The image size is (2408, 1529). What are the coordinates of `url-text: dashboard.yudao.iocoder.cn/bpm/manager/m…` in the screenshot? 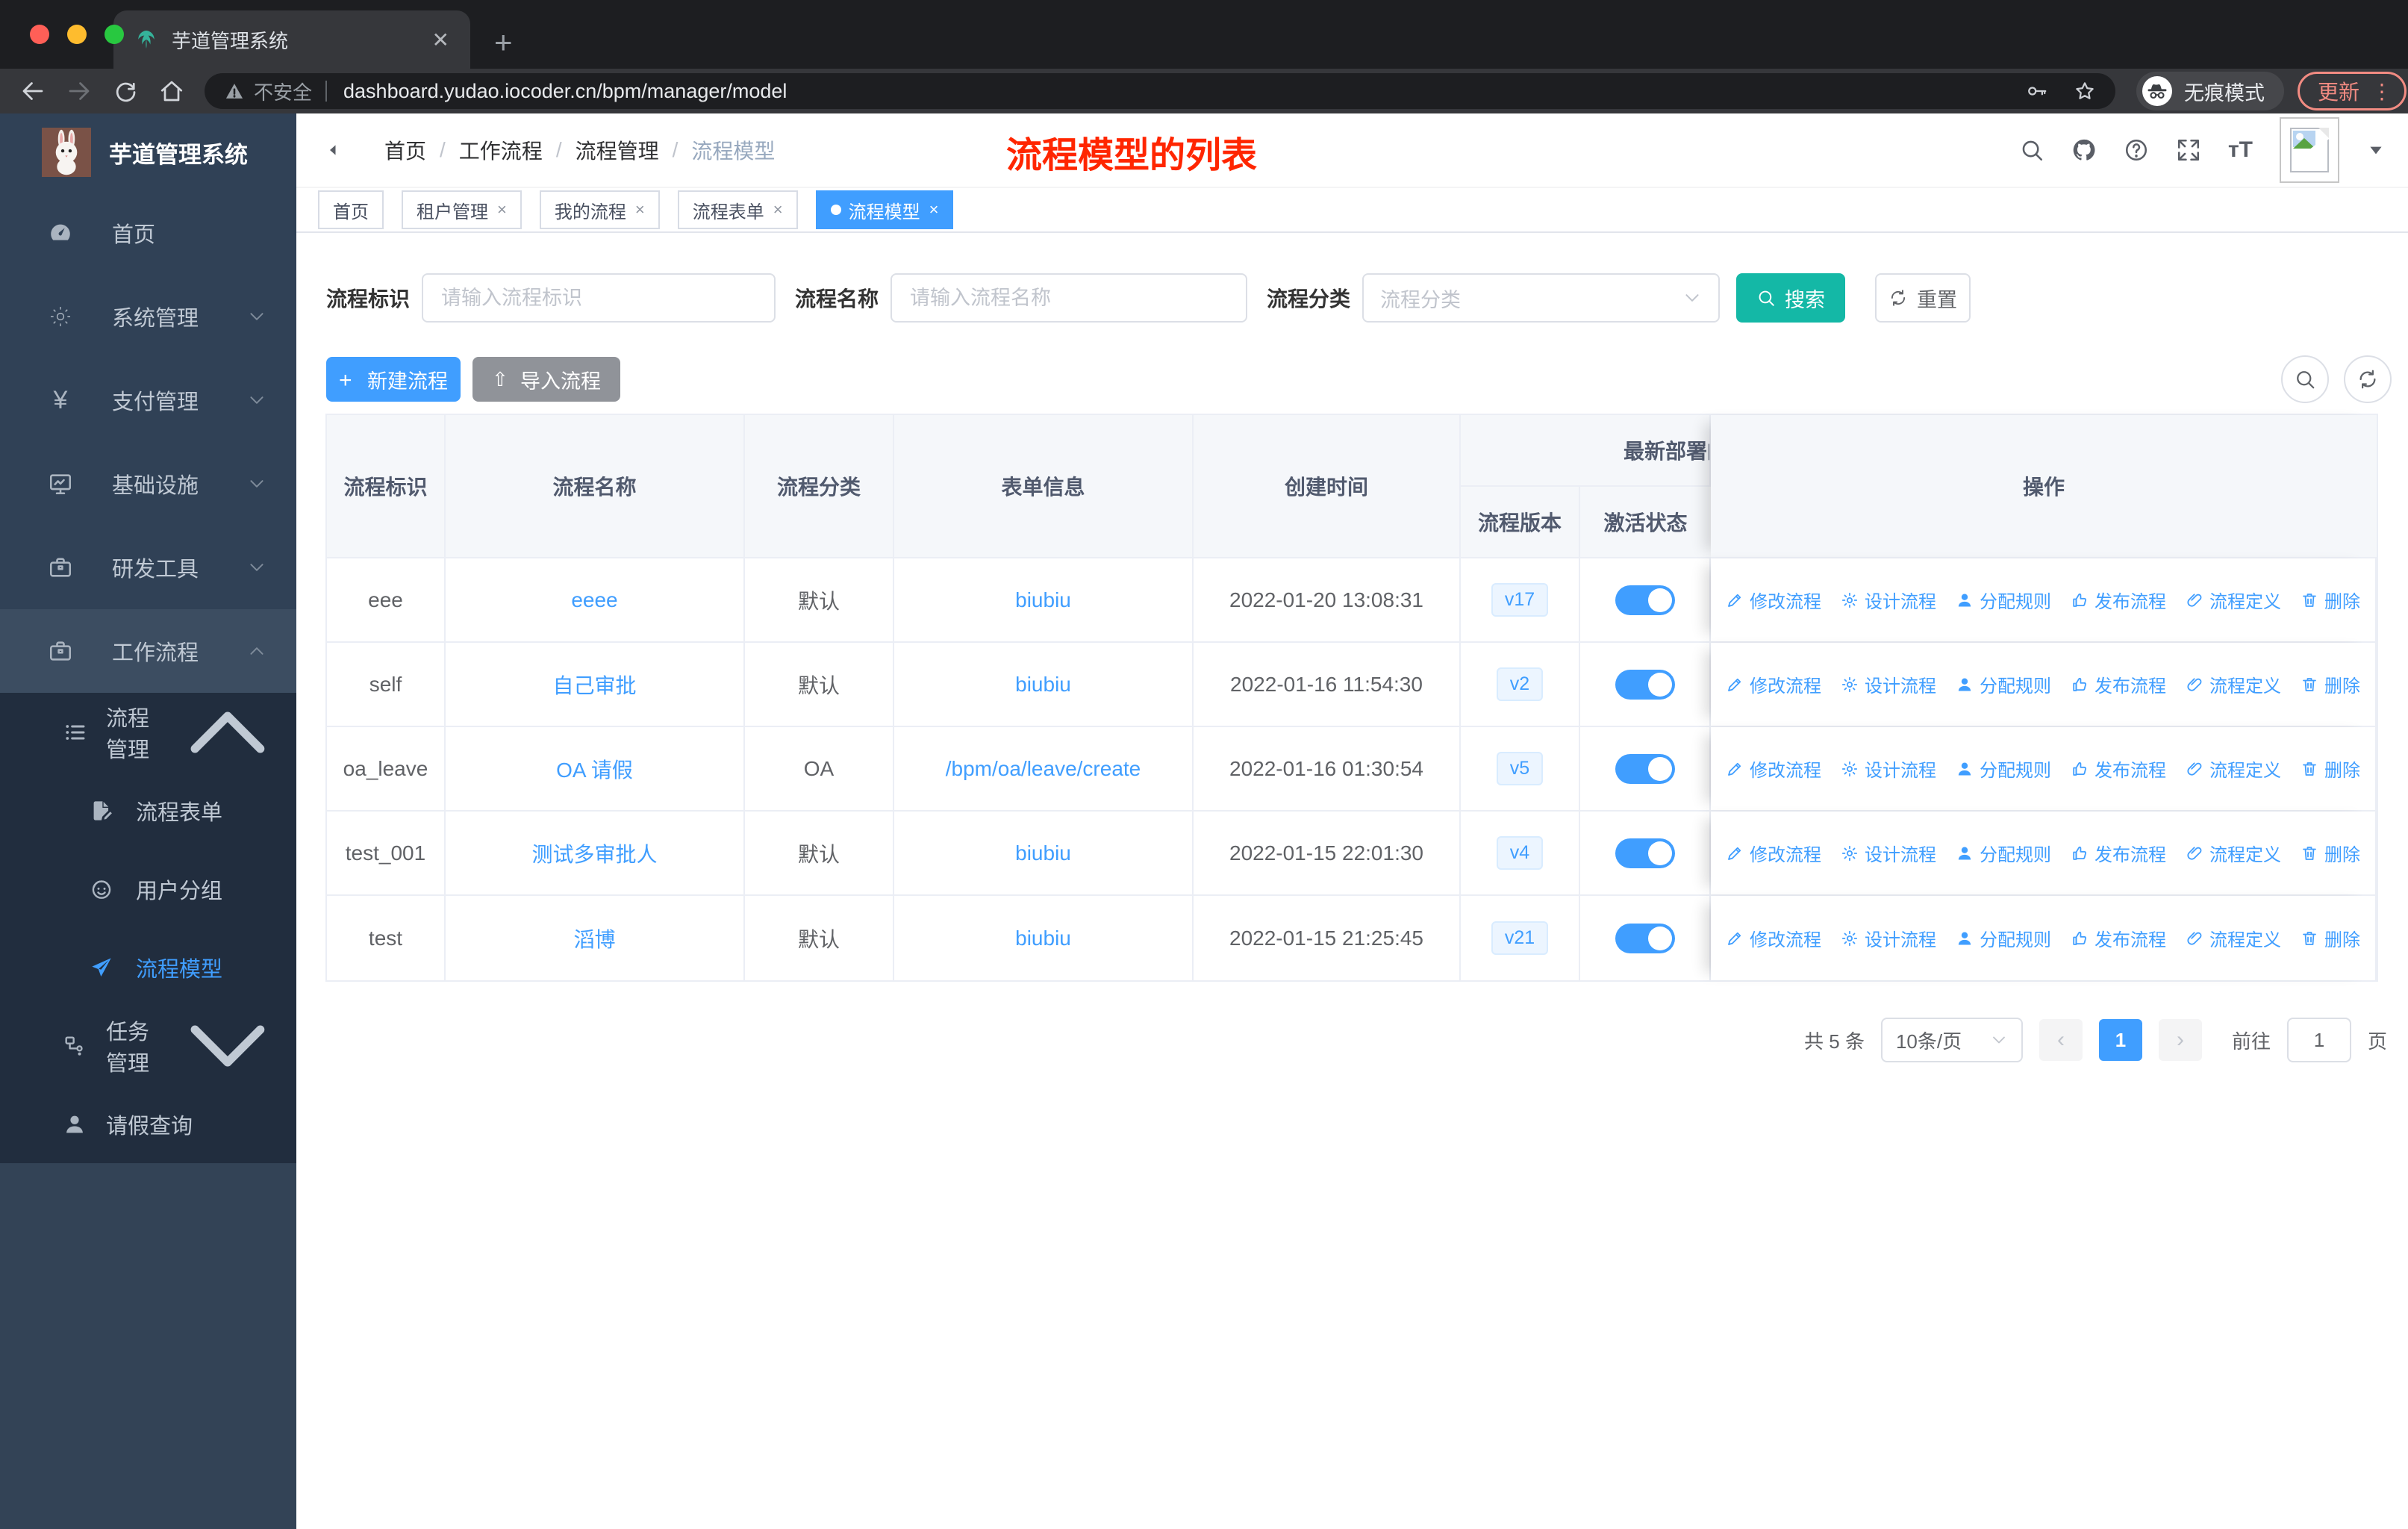 It's located at (1171, 91).